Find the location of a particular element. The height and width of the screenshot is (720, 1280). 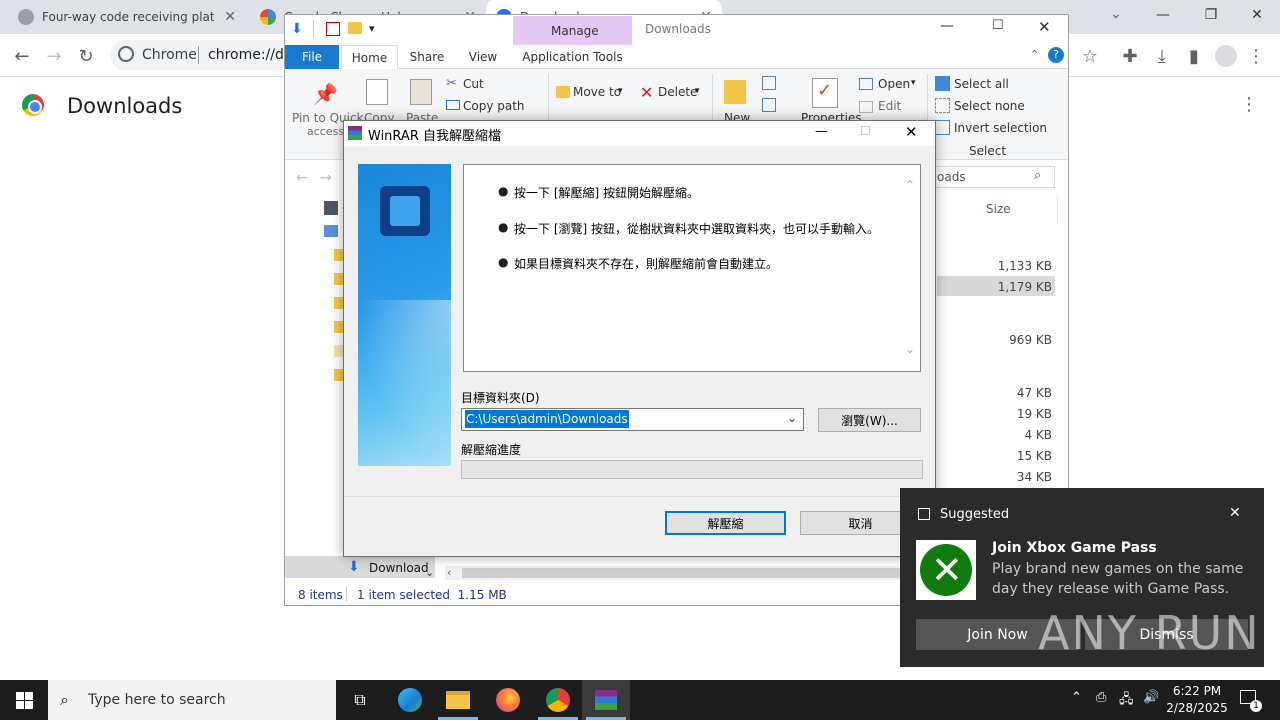

delete-label: Delete is located at coordinates (677, 92).